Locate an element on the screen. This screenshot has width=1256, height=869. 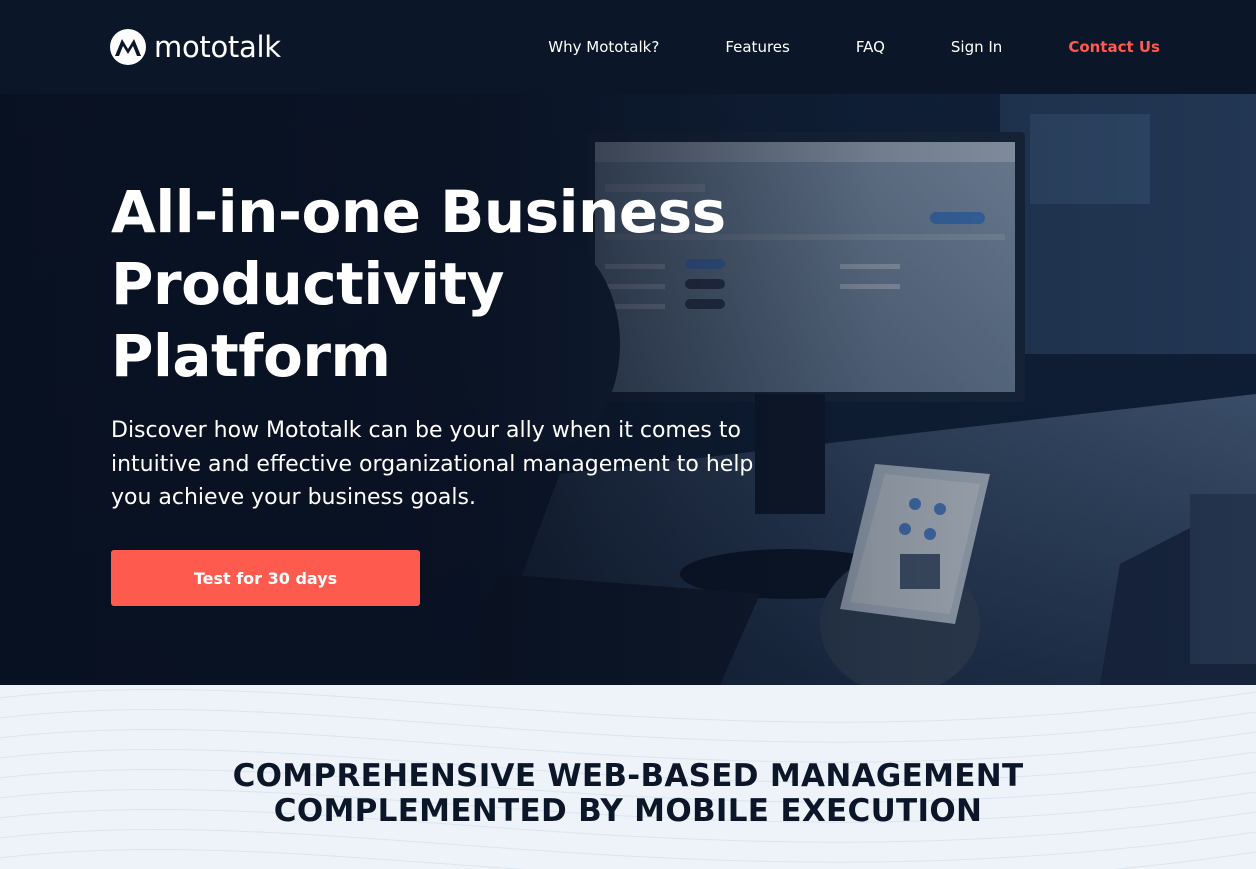
brand-logo: mototalk is located at coordinates (195, 47).